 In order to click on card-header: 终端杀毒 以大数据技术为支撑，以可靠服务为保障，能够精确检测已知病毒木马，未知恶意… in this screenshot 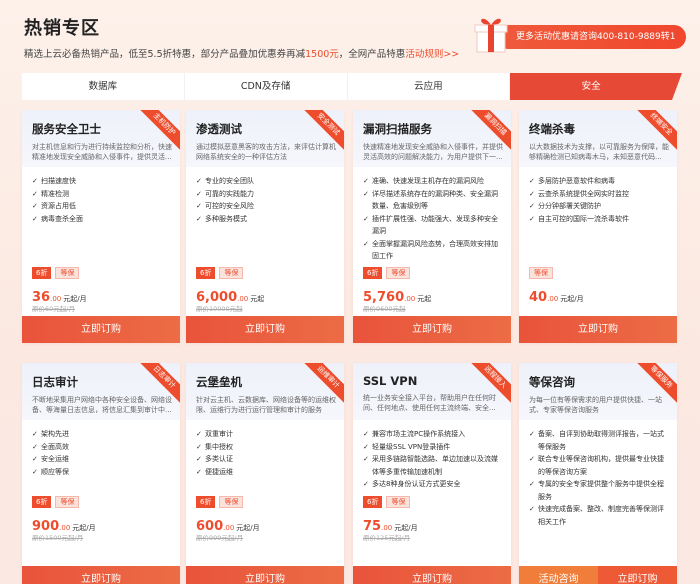, I will do `click(598, 138)`.